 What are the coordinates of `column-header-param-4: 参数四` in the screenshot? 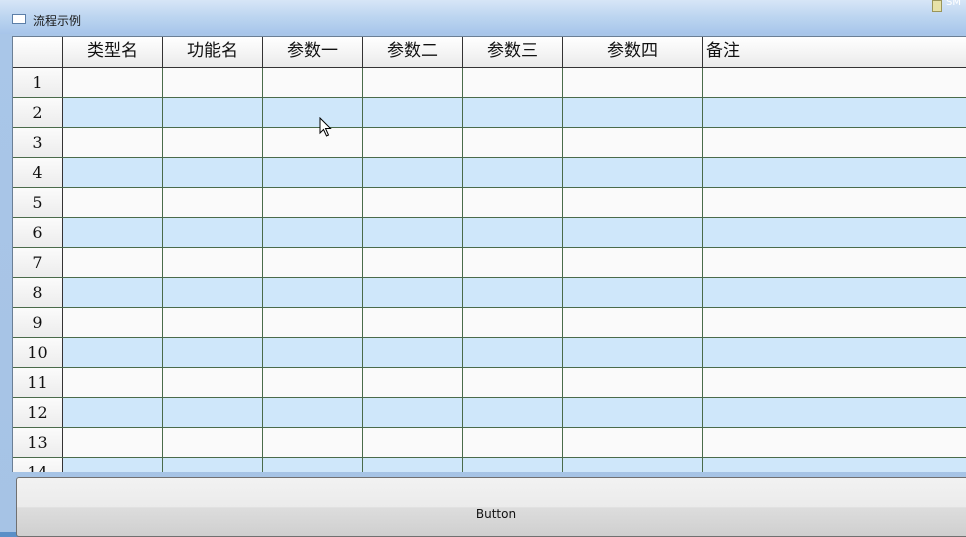 It's located at (633, 52).